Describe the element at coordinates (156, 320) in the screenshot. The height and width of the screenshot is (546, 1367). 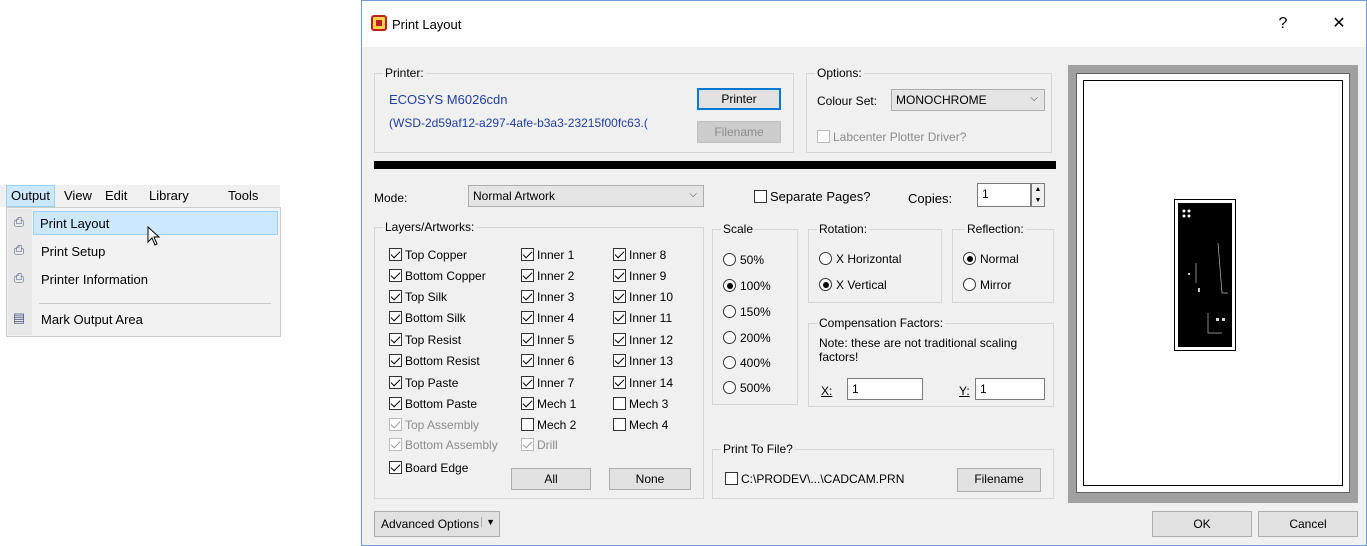
I see `menu-item-mark-output-area: Mark Output Area` at that location.